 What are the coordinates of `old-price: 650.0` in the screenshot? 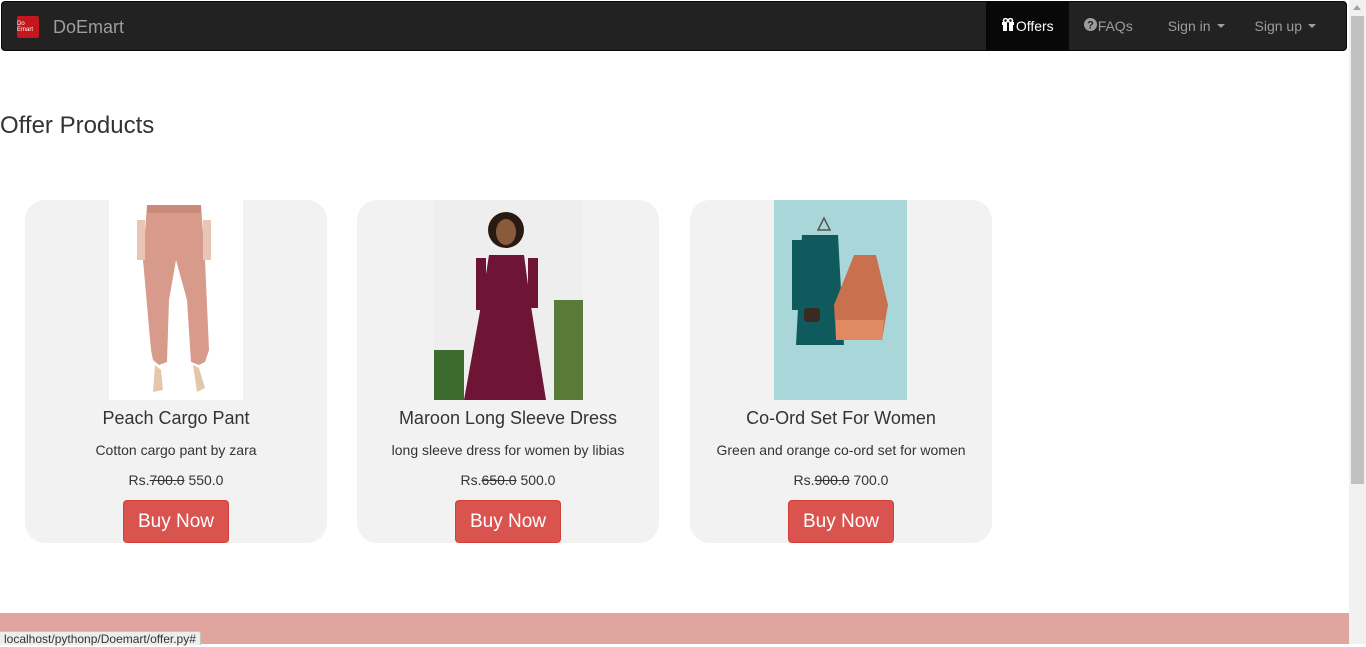 It's located at (499, 480).